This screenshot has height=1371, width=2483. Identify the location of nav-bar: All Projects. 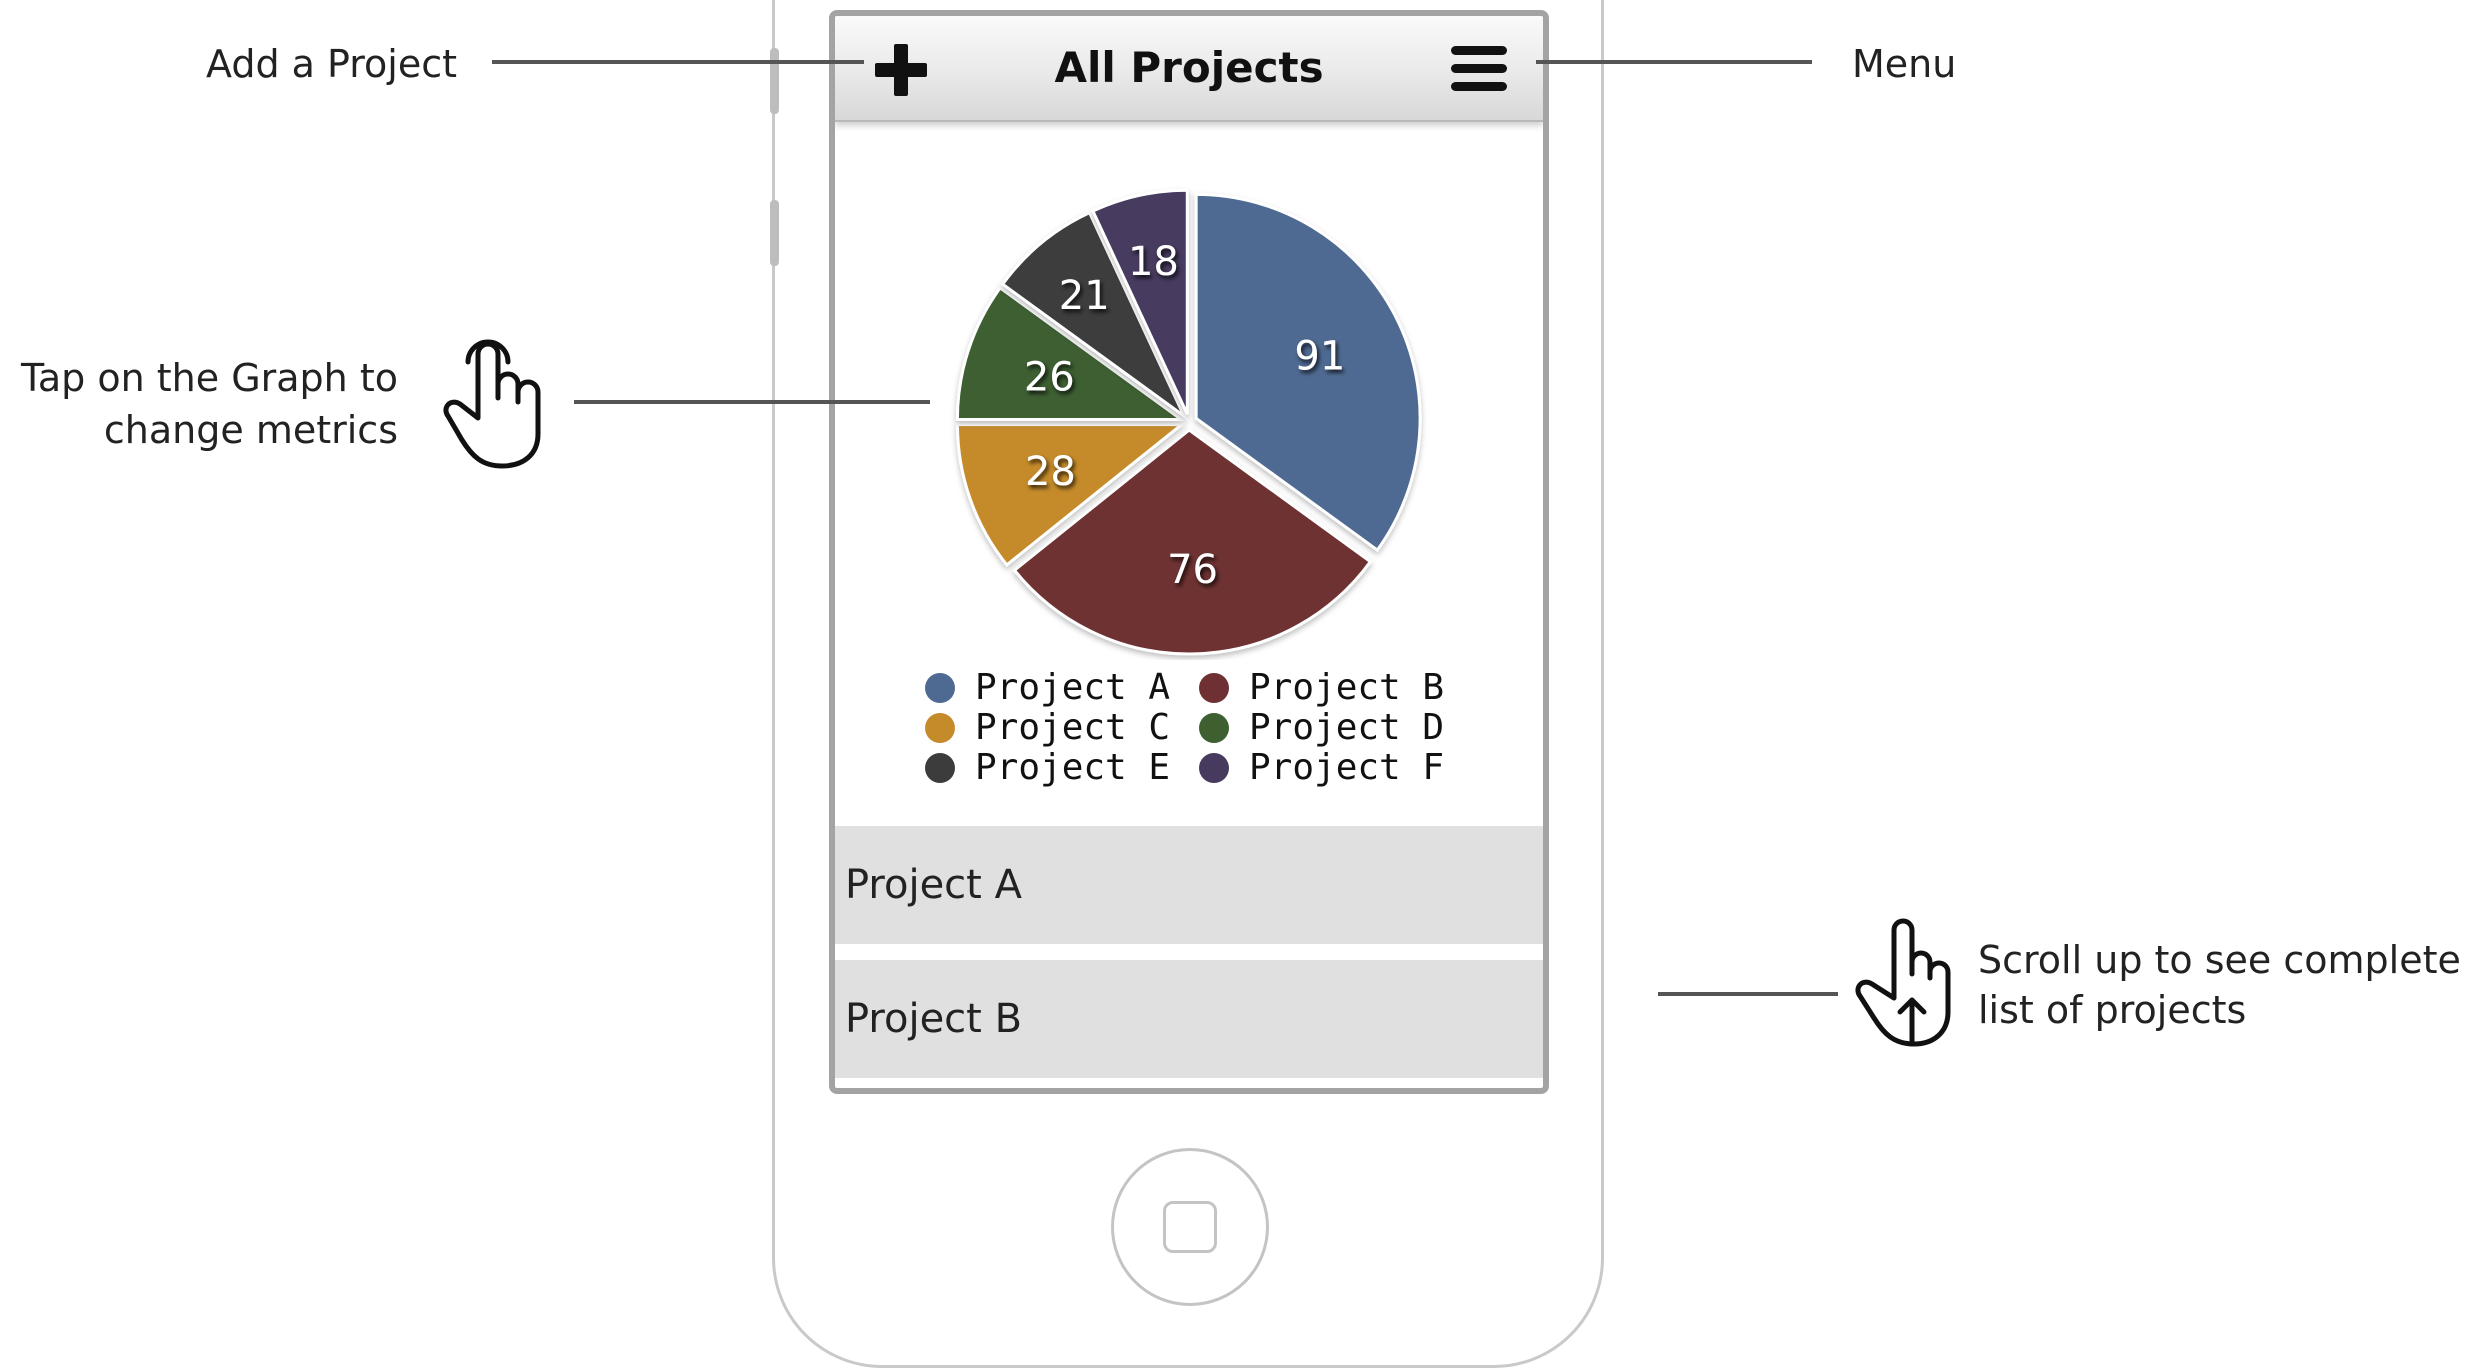
(1189, 69).